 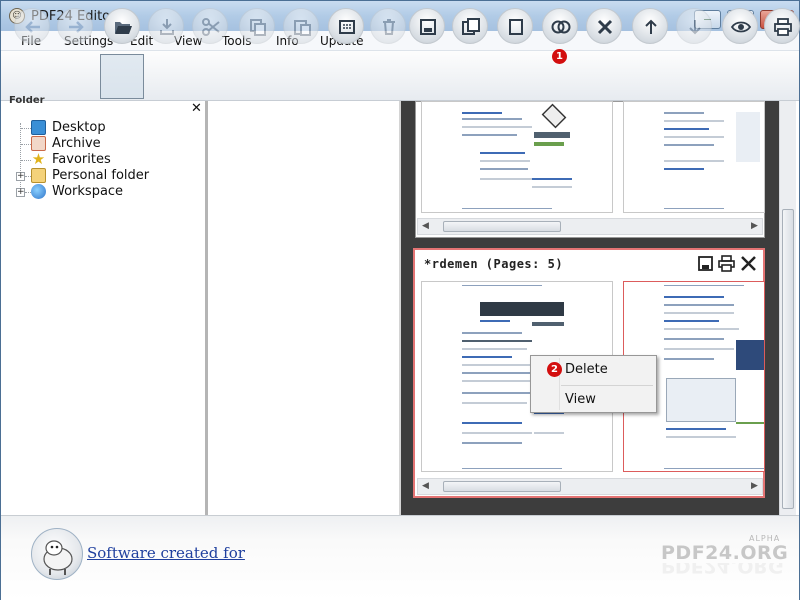 I want to click on forward-button, so click(x=75, y=26).